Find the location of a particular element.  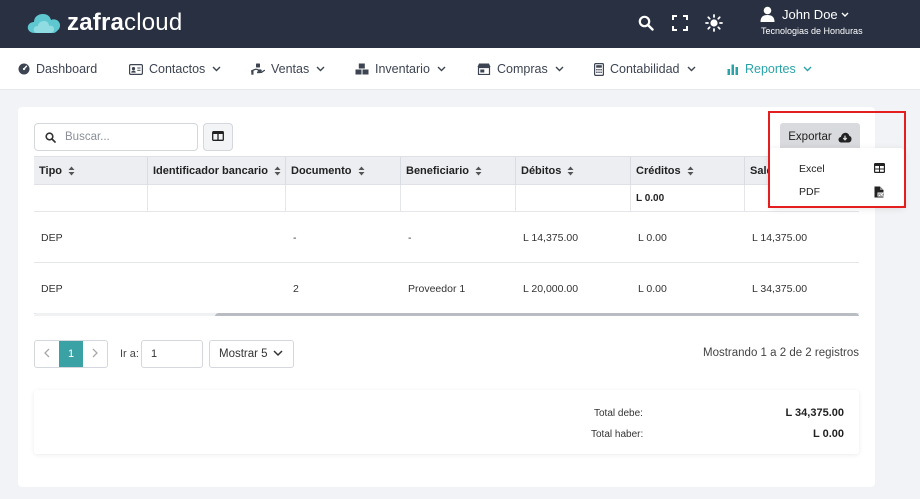

nav-item-contactos: Contactos is located at coordinates (175, 69).